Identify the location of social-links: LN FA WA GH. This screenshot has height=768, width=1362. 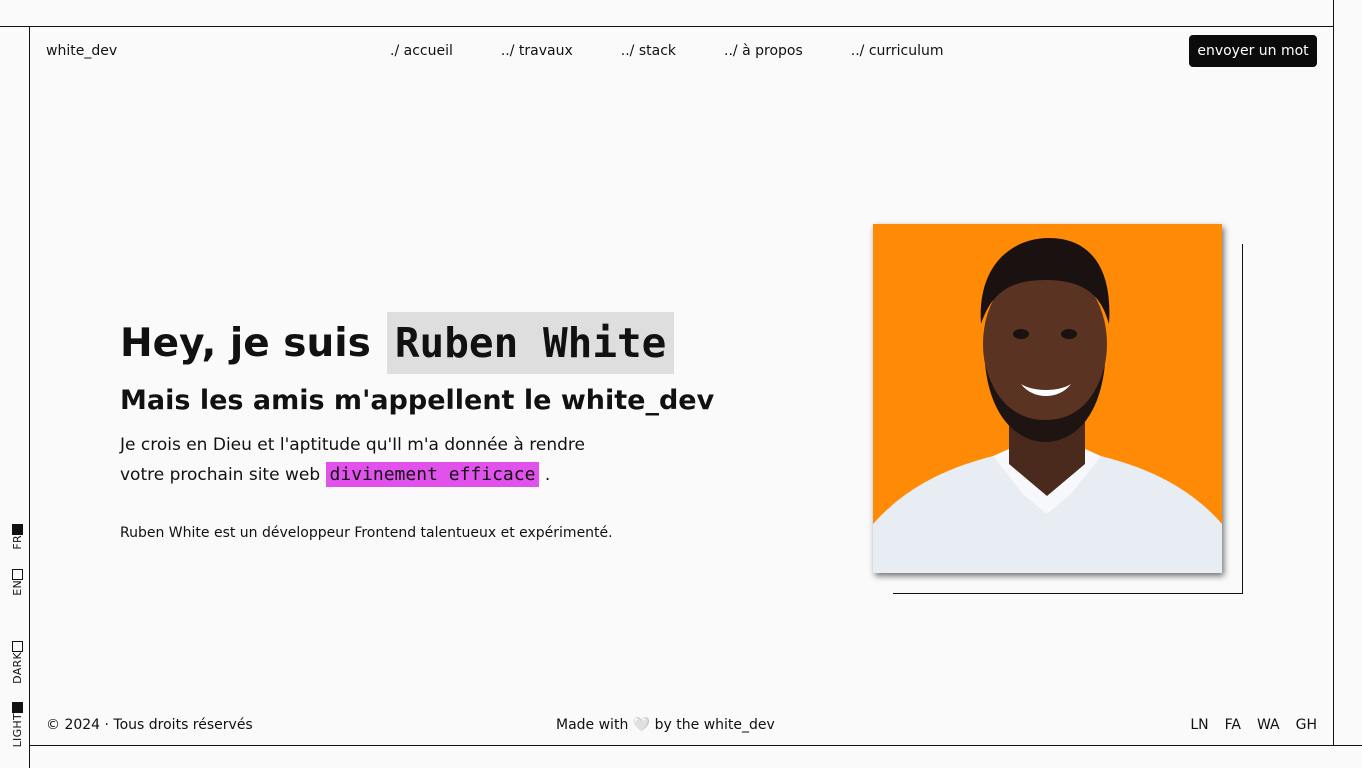
(1253, 725).